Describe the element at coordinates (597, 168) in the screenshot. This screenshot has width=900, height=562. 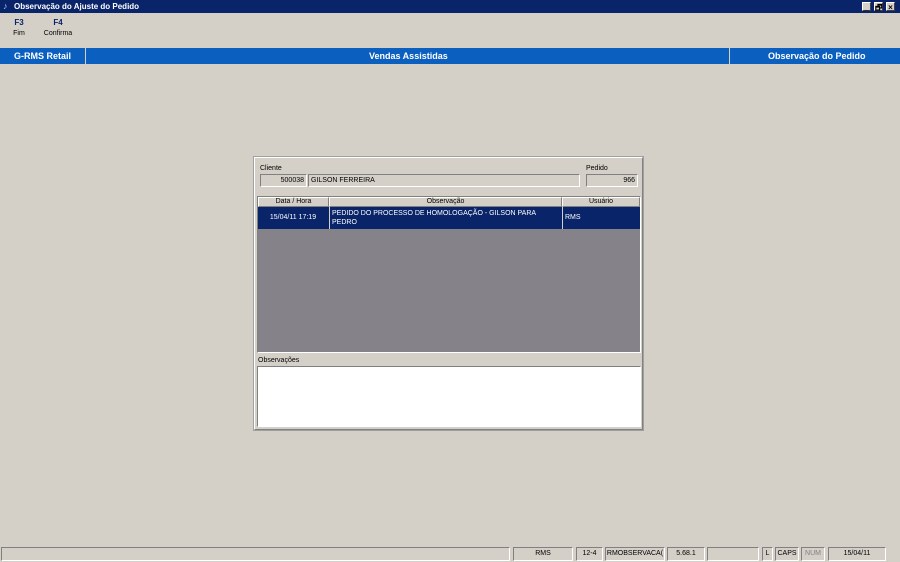
I see `pedido-label: Pedido` at that location.